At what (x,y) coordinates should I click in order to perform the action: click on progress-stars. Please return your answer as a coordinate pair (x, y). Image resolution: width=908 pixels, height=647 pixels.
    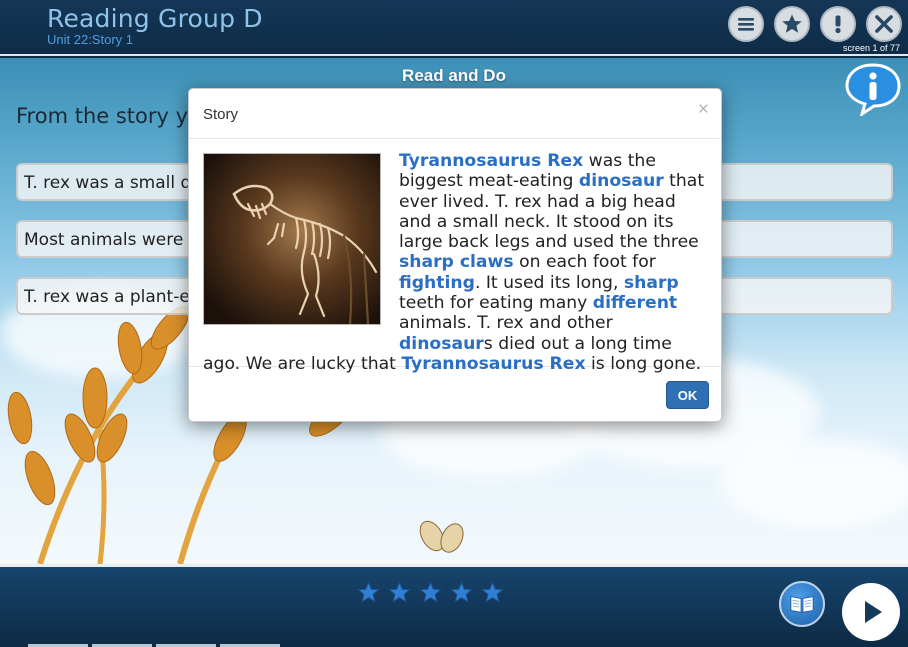
    Looking at the image, I should click on (430, 595).